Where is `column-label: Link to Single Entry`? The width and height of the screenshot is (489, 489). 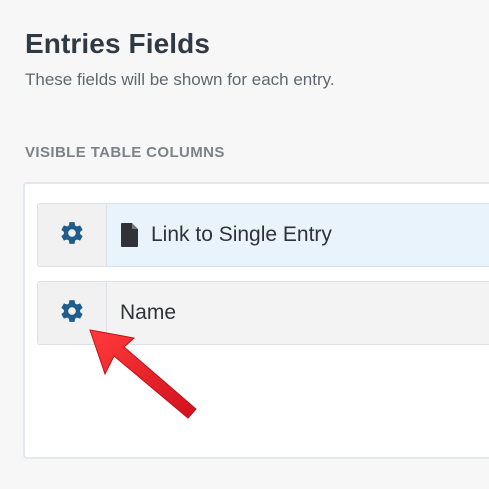 column-label: Link to Single Entry is located at coordinates (241, 234).